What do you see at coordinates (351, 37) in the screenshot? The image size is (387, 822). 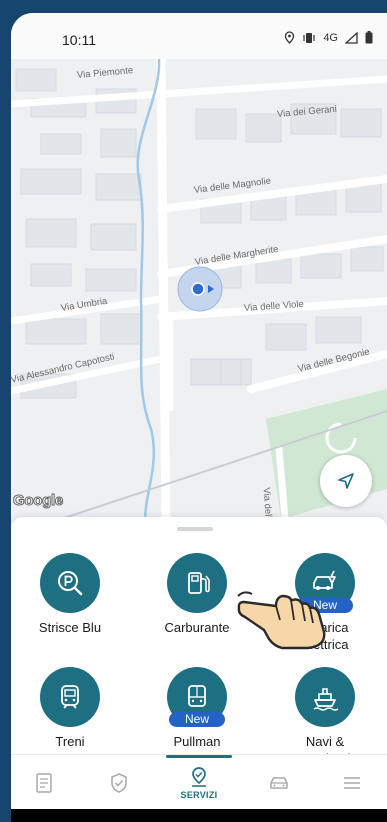 I see `signal-icon` at bounding box center [351, 37].